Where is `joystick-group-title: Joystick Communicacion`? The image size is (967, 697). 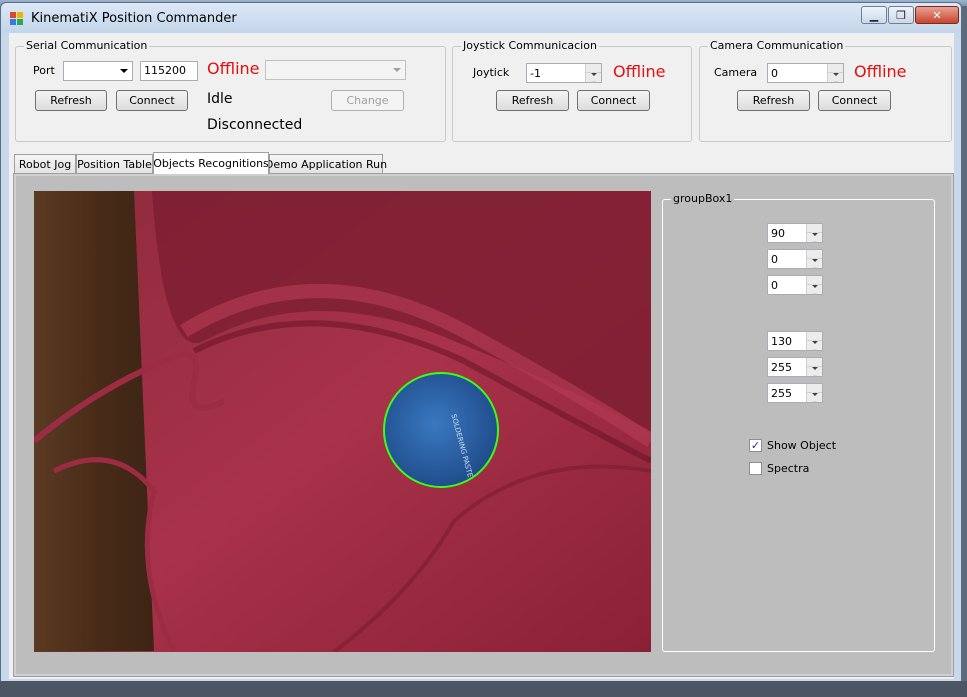
joystick-group-title: Joystick Communicacion is located at coordinates (530, 45).